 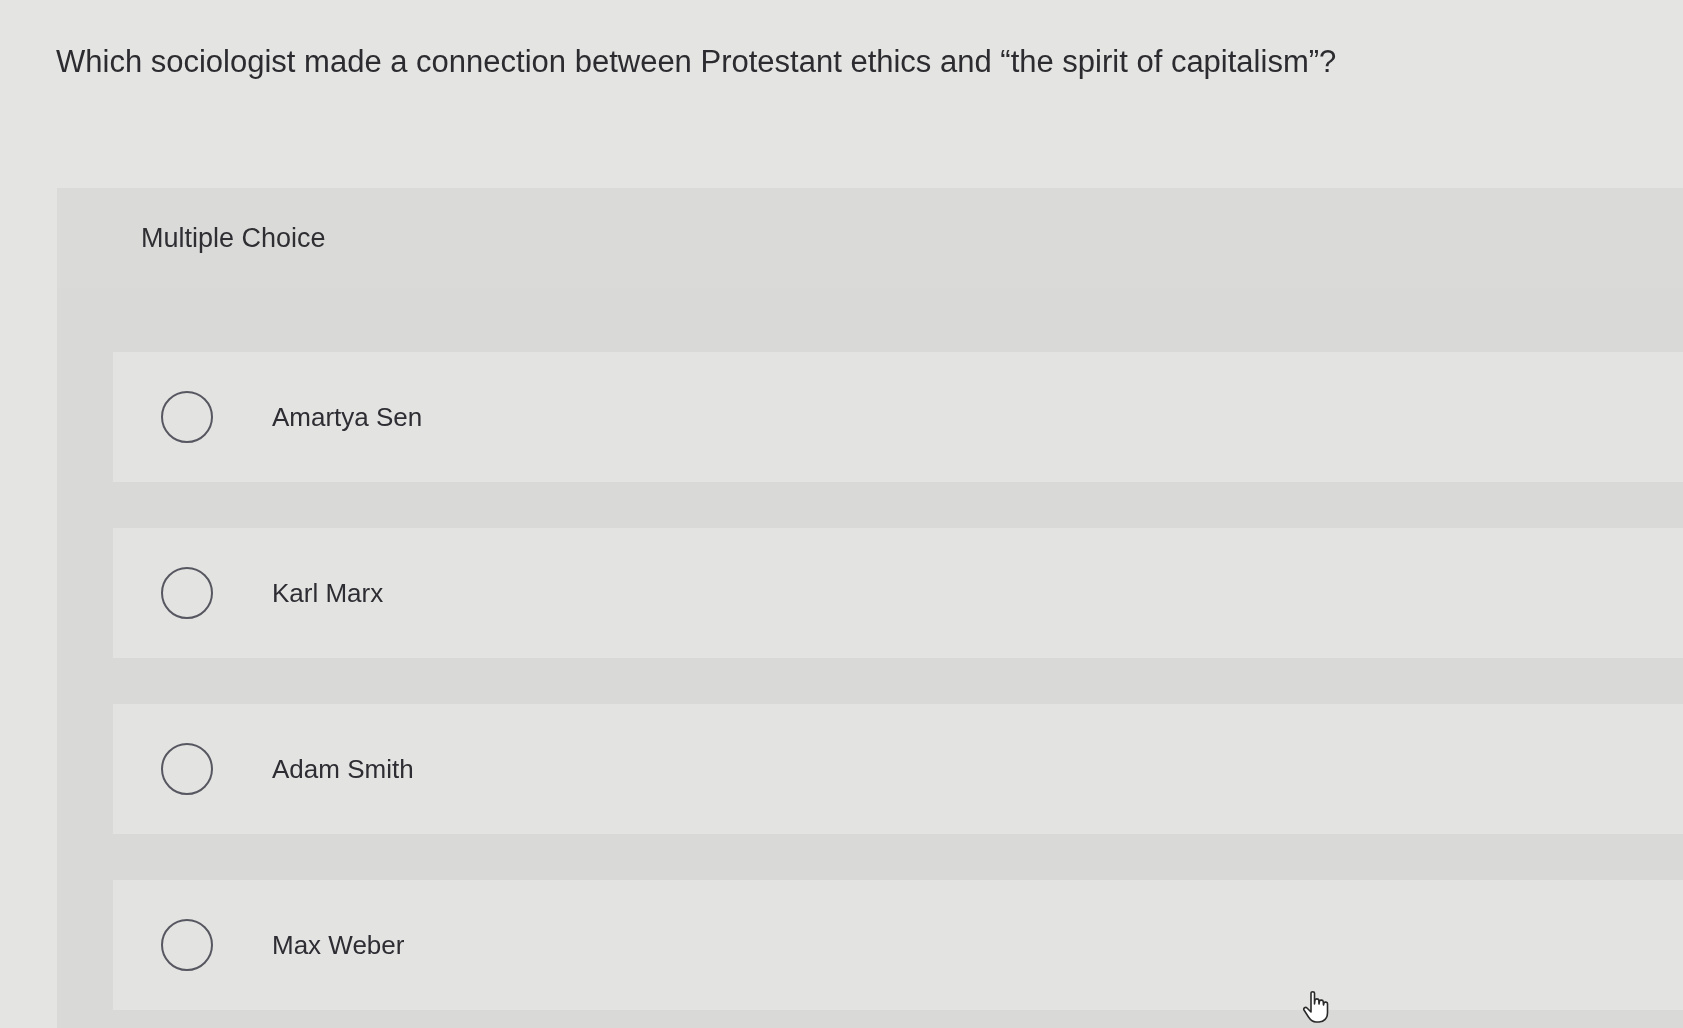 What do you see at coordinates (328, 593) in the screenshot?
I see `option-label: Karl Marx` at bounding box center [328, 593].